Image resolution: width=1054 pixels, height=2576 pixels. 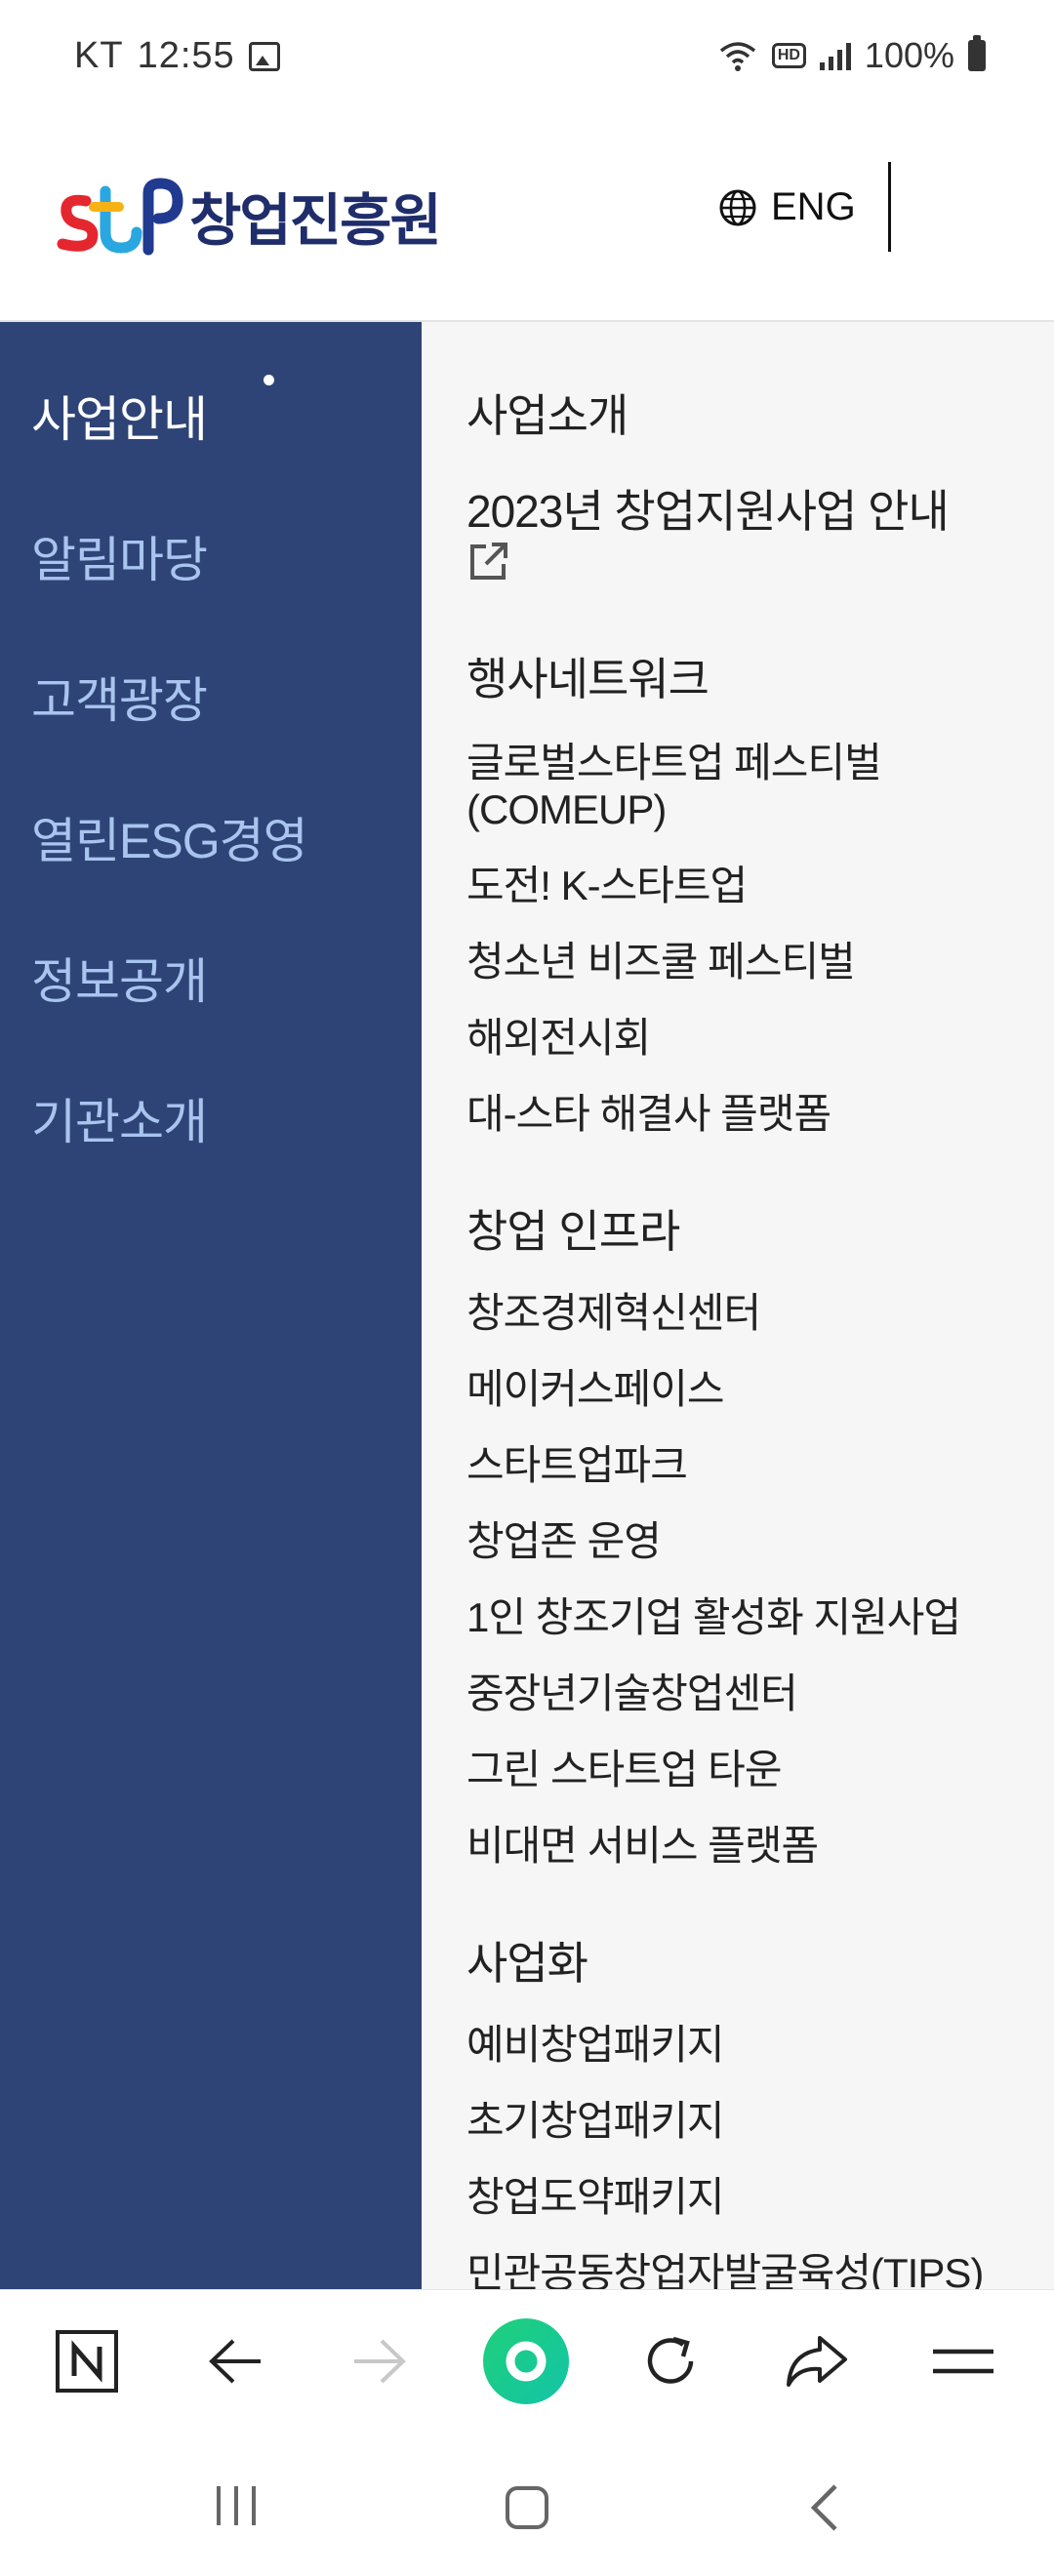 I want to click on submenu-heading-infra: 창업 인프라, so click(x=749, y=1228).